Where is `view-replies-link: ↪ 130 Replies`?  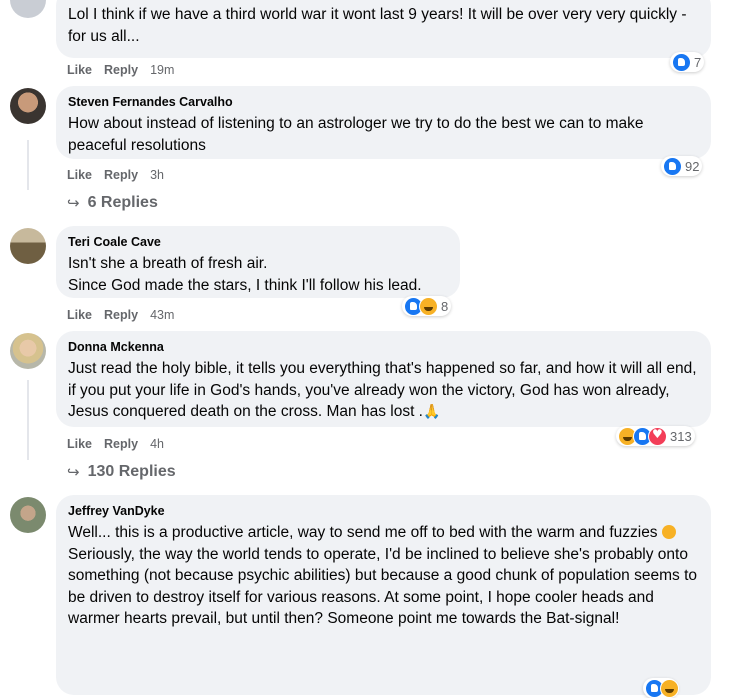 view-replies-link: ↪ 130 Replies is located at coordinates (121, 472).